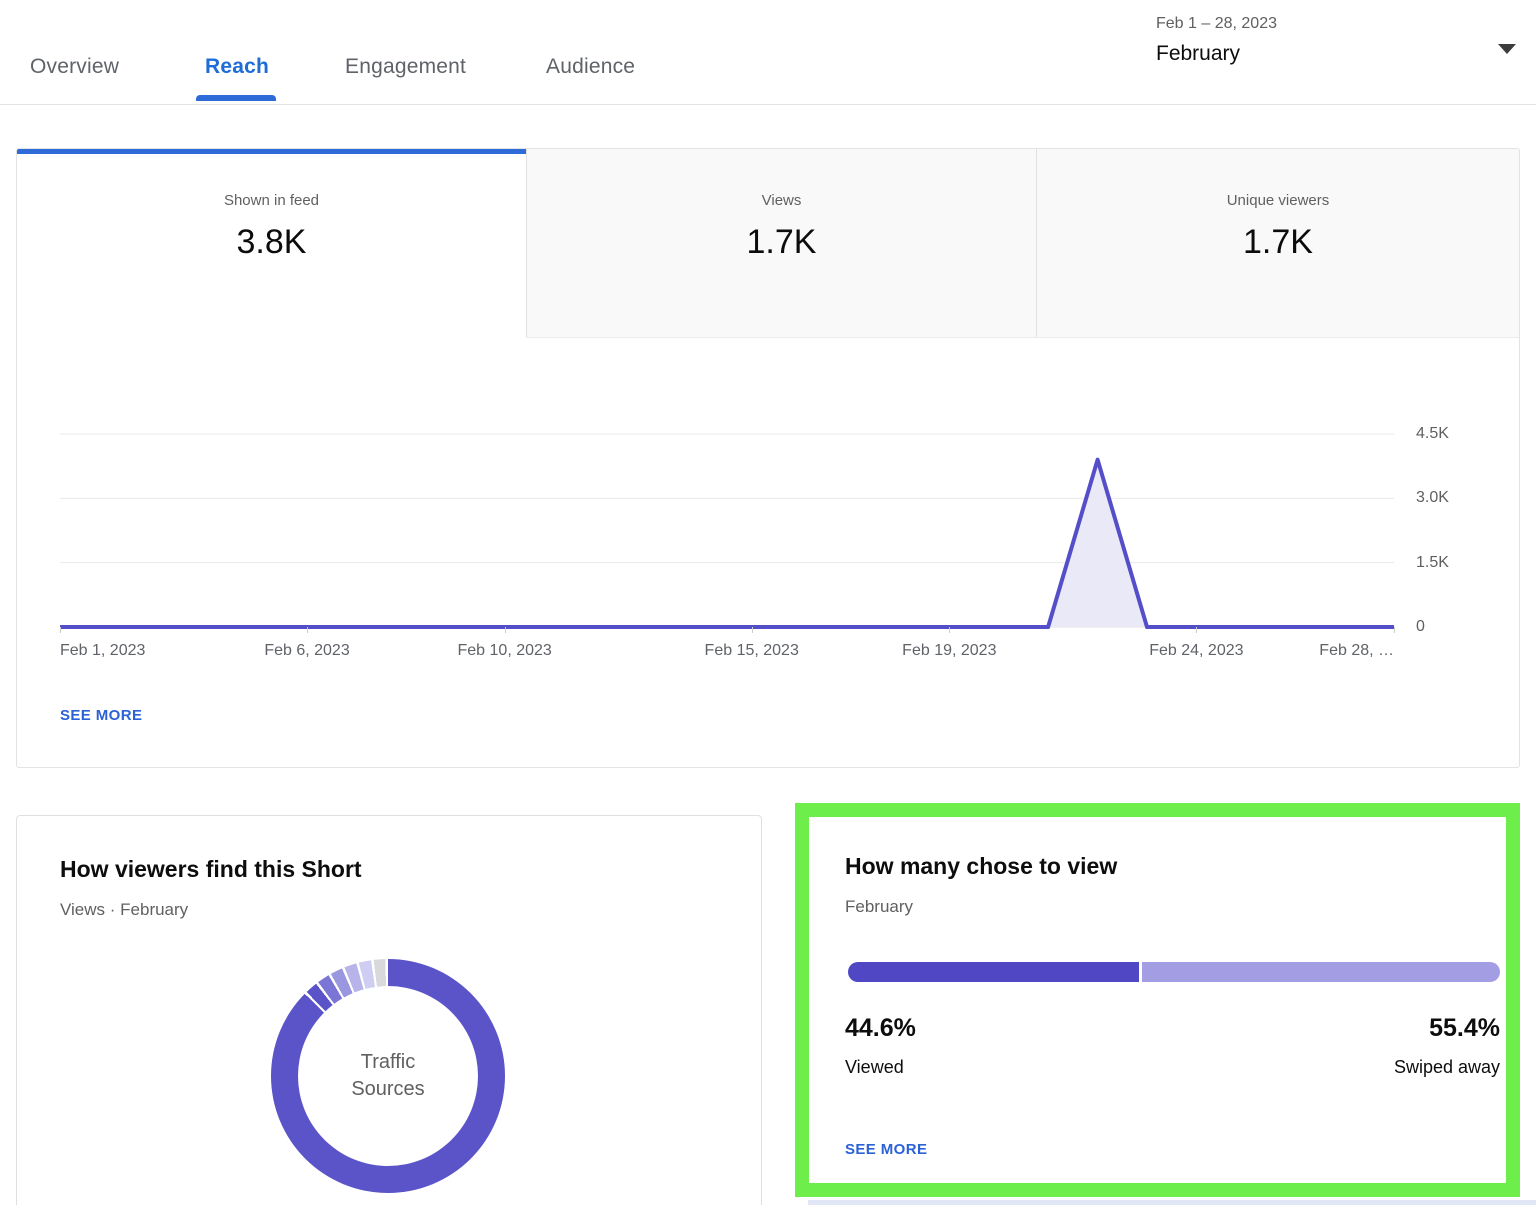 The width and height of the screenshot is (1536, 1205). Describe the element at coordinates (1420, 626) in the screenshot. I see `y-axis-label: 0` at that location.